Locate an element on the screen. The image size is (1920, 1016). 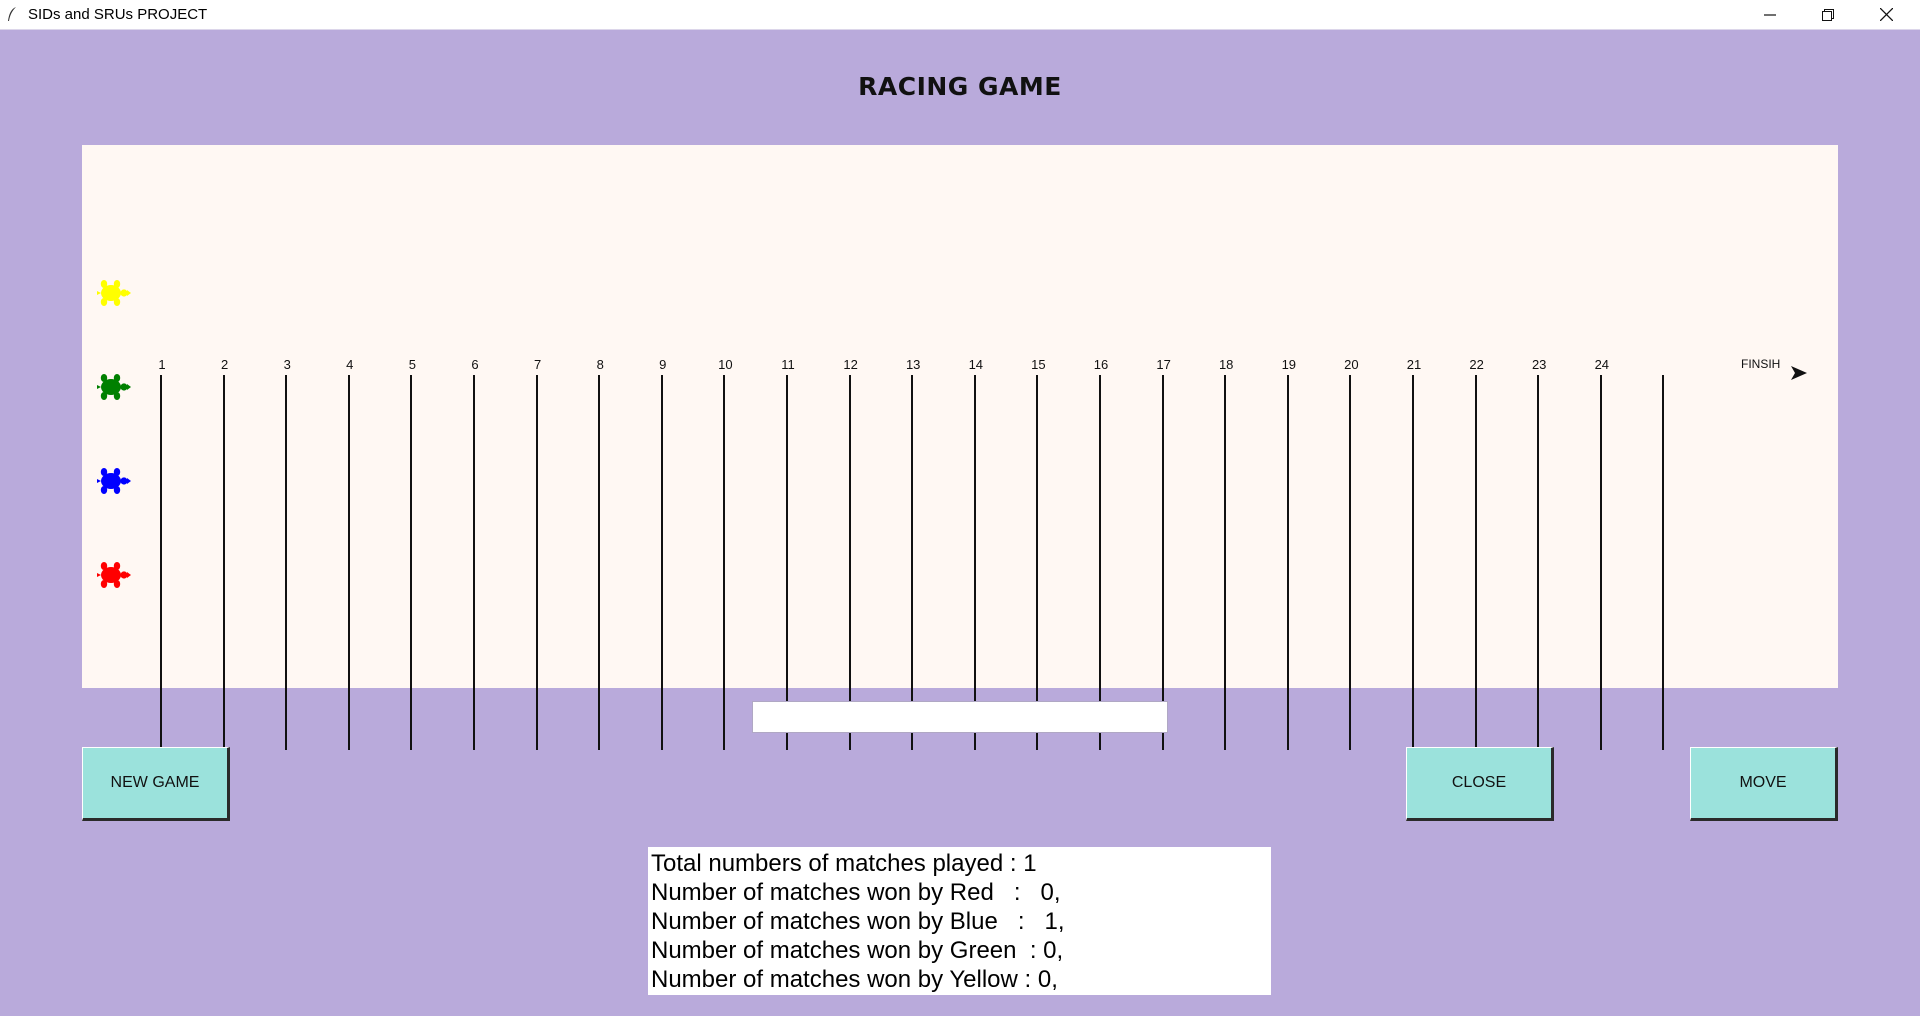
lane-number: 16 is located at coordinates (1101, 364).